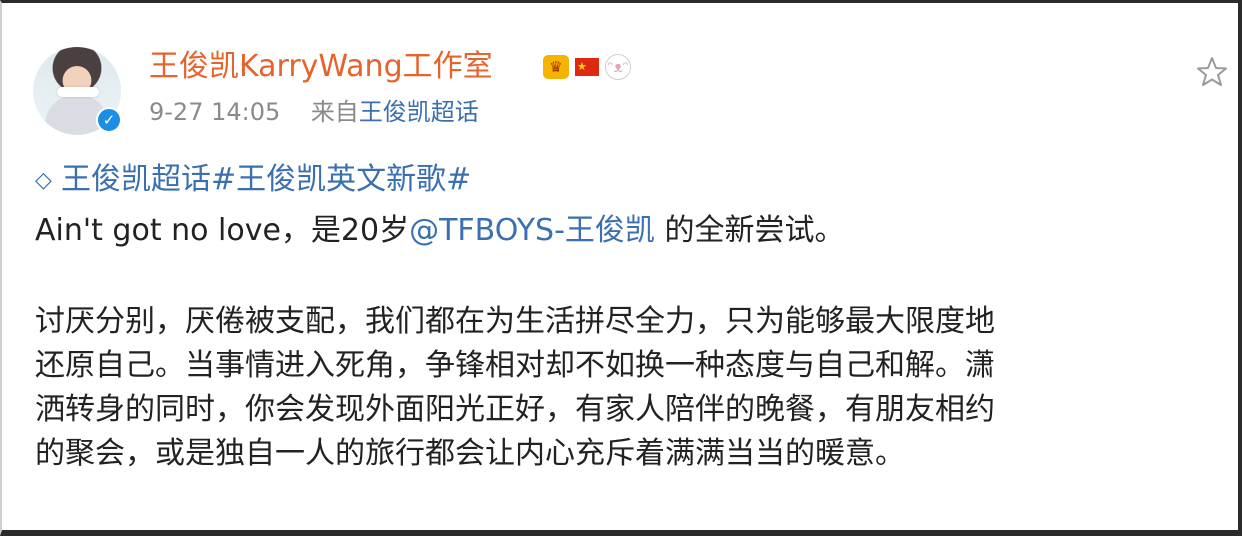 The image size is (1242, 536). Describe the element at coordinates (109, 120) in the screenshot. I see `verified-badge-icon: ✓` at that location.